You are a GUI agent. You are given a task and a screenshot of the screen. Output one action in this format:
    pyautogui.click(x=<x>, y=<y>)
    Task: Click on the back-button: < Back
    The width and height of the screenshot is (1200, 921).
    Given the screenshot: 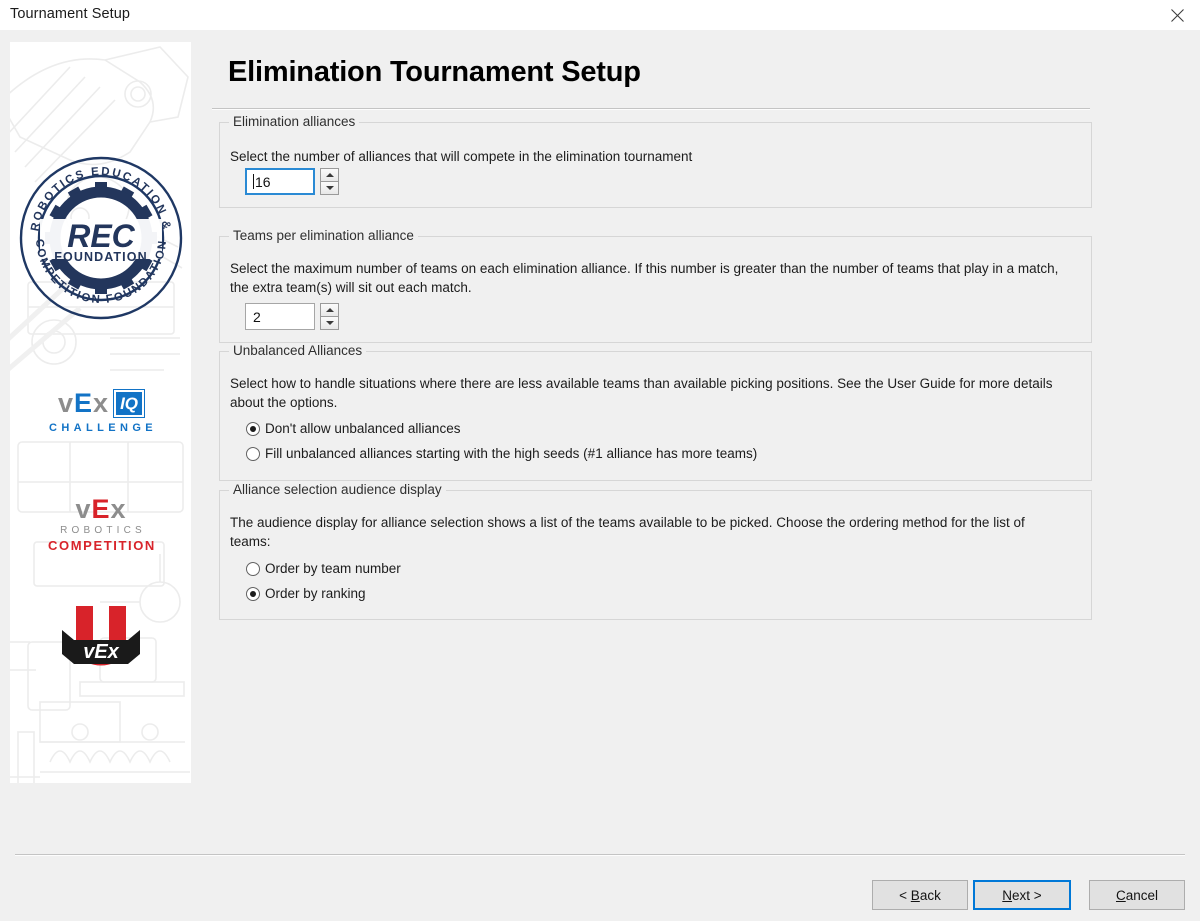 What is the action you would take?
    pyautogui.click(x=920, y=895)
    